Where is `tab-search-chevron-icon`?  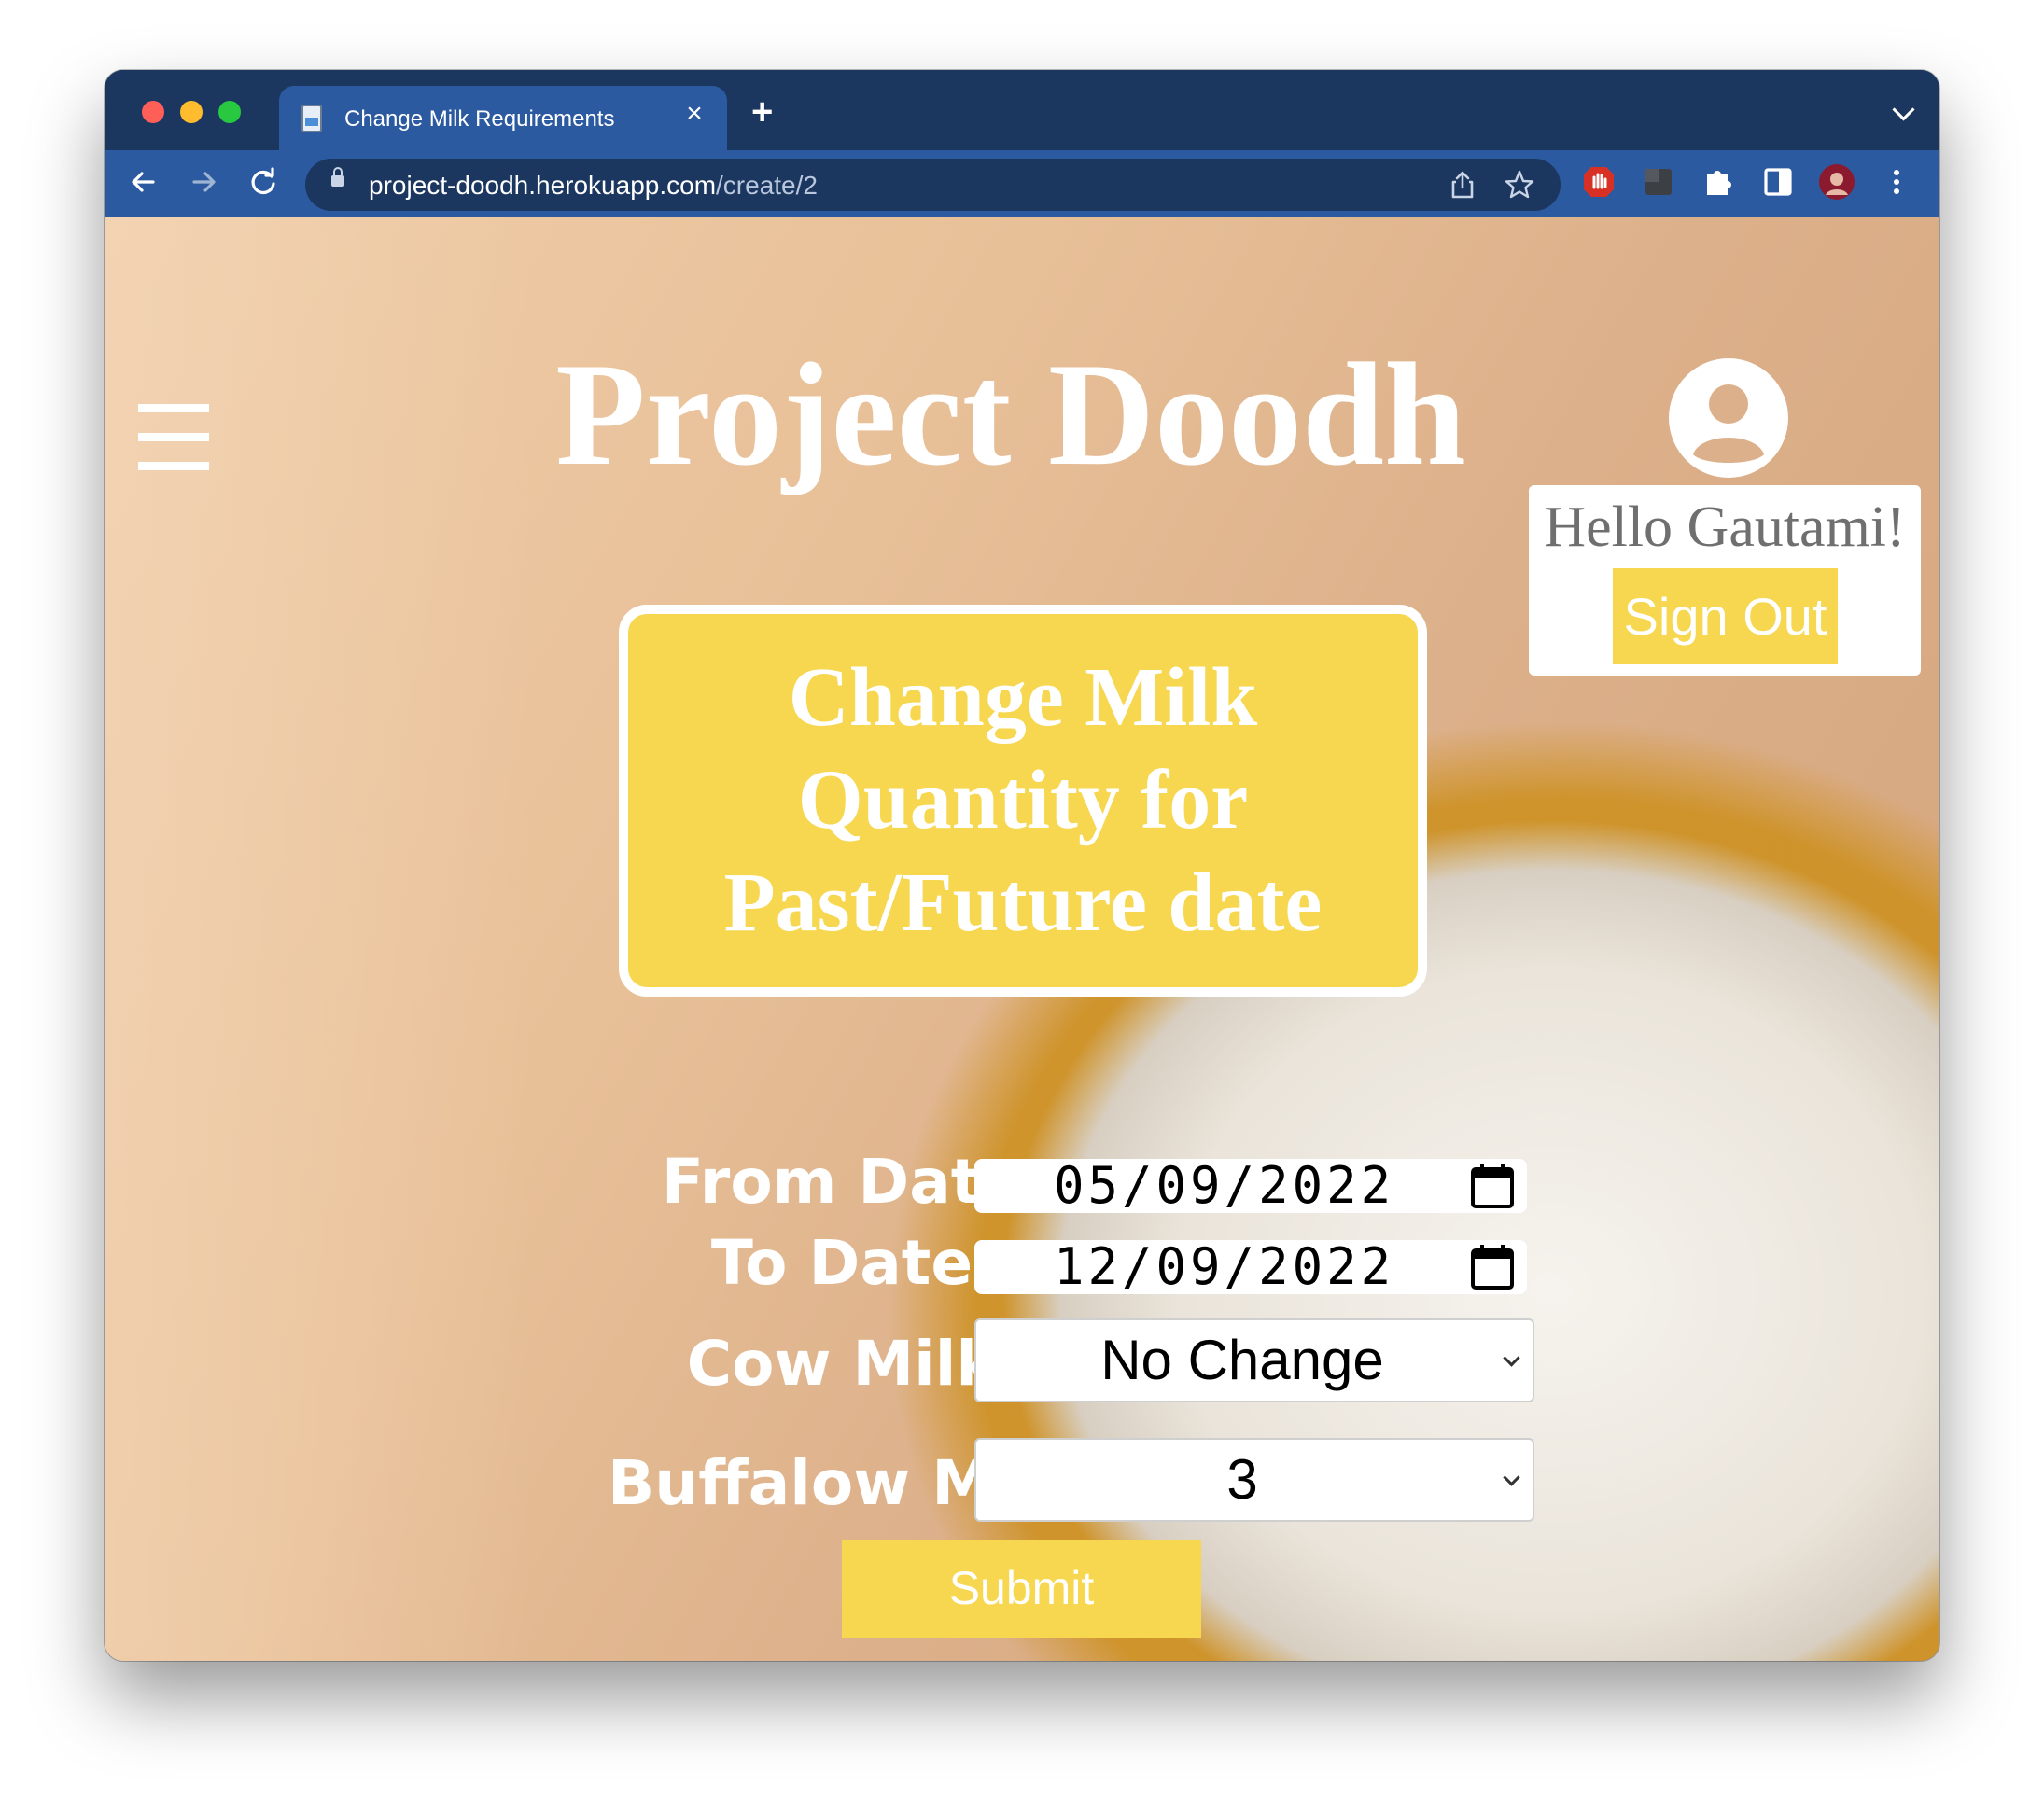 tab-search-chevron-icon is located at coordinates (1903, 109).